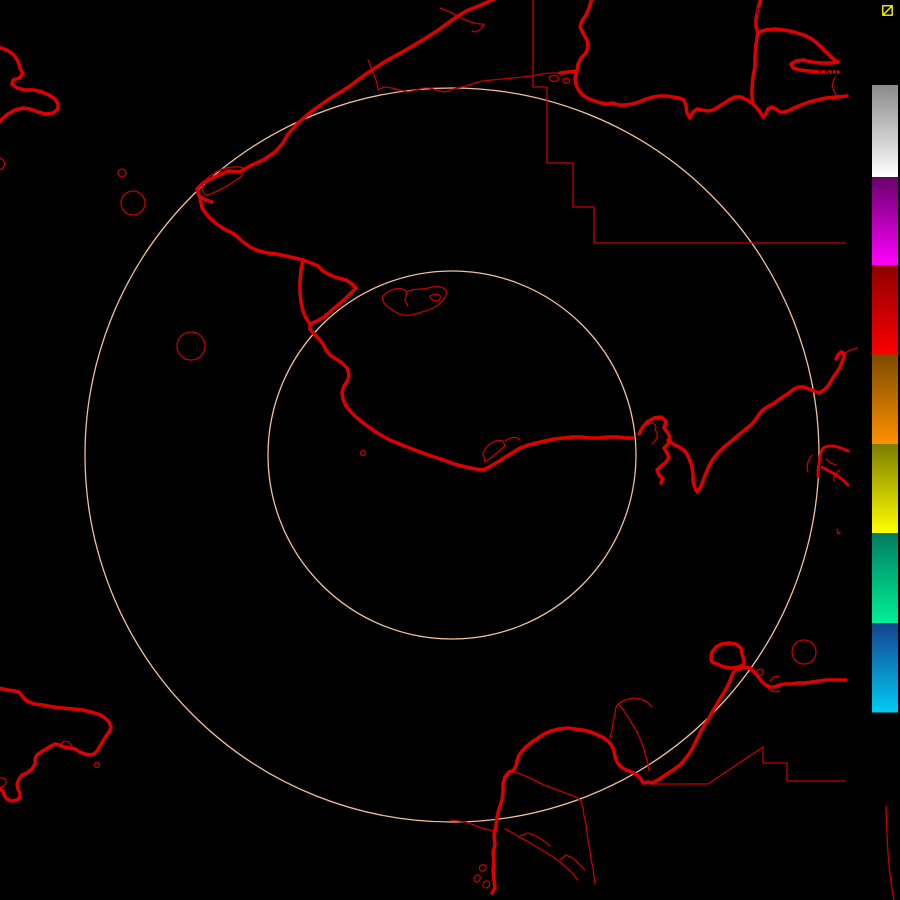  Describe the element at coordinates (858, 578) in the screenshot. I see `colorbar-tick-label: 25` at that location.